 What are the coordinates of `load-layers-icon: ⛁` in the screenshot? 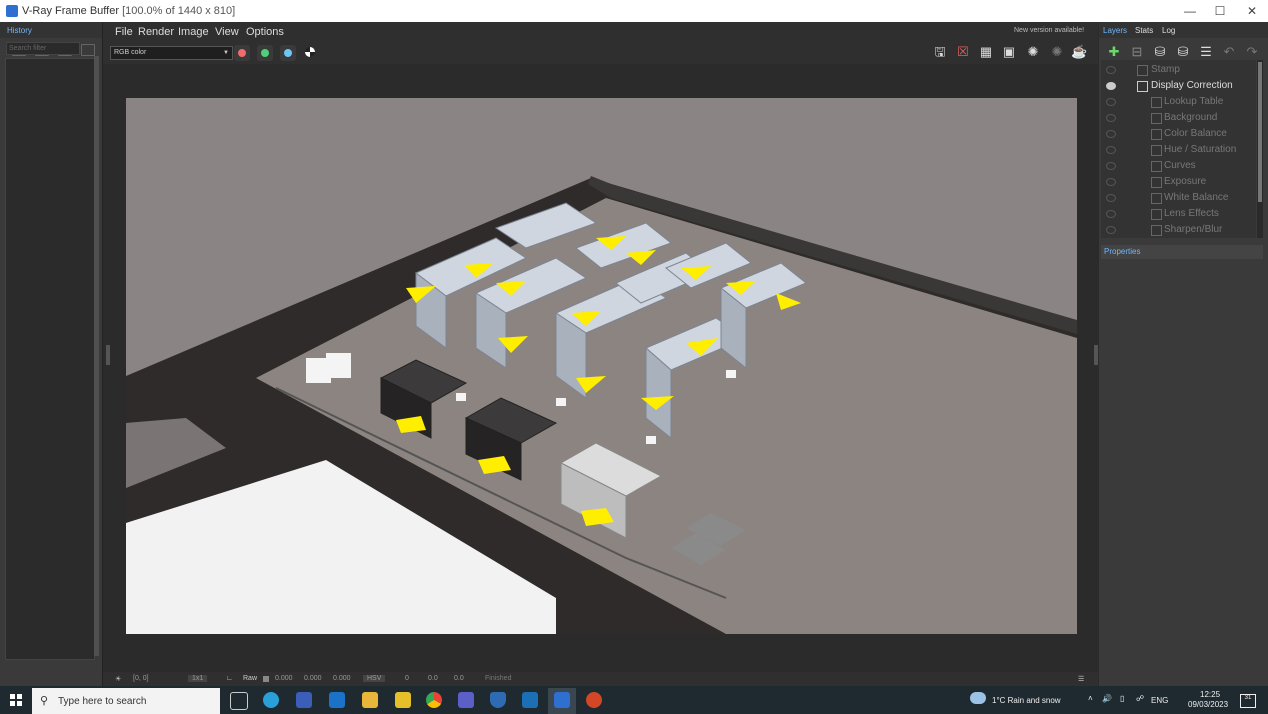 It's located at (1183, 52).